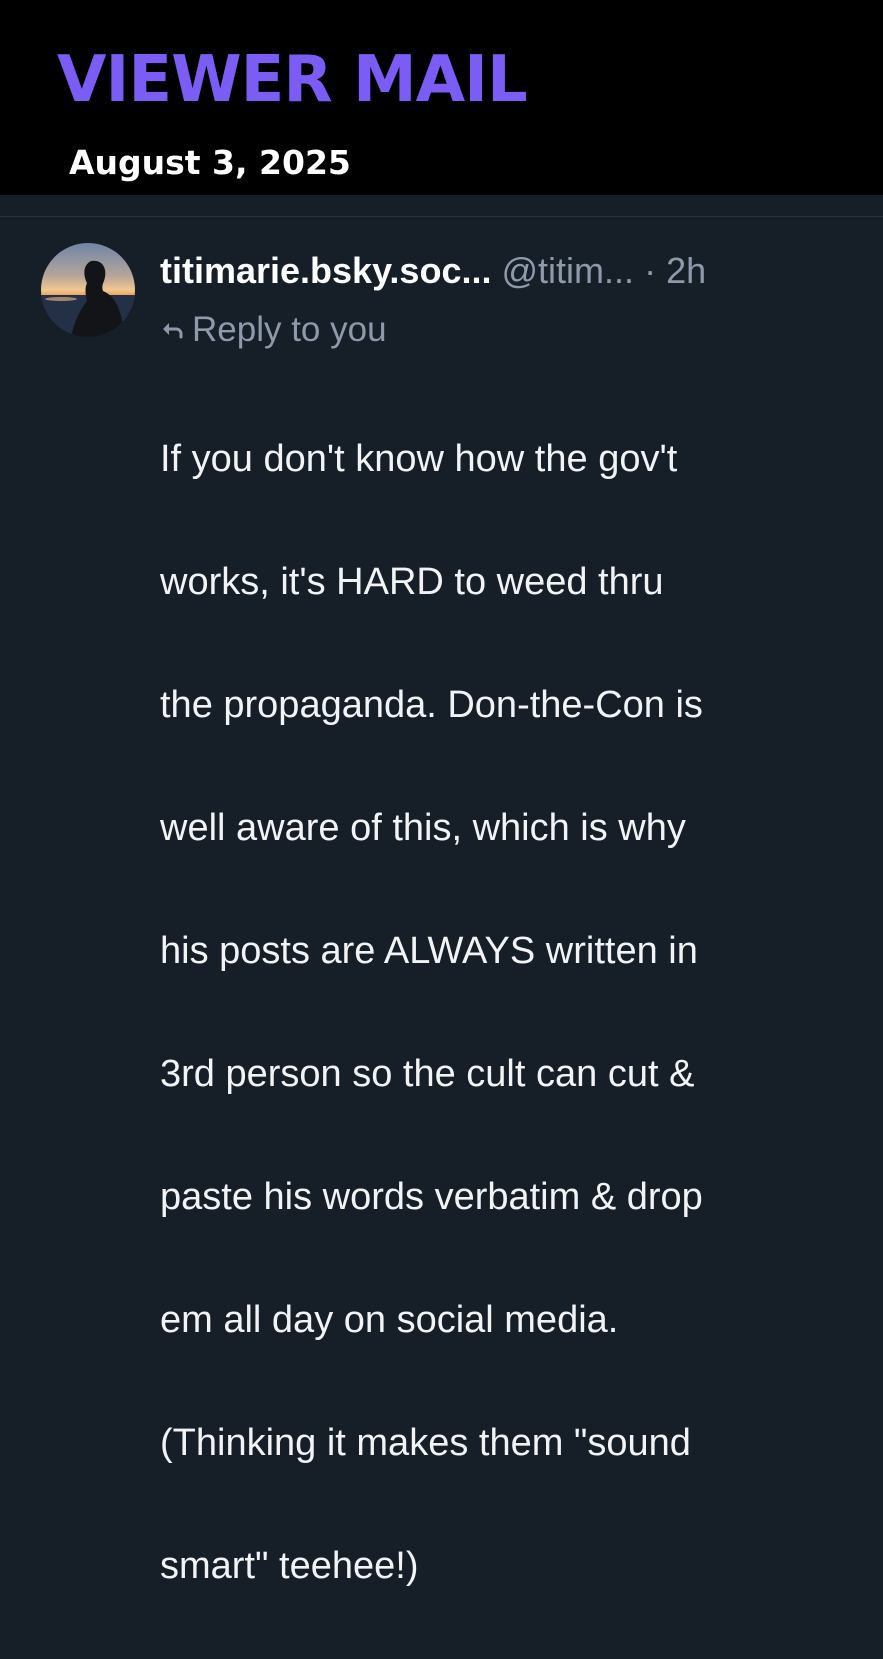 This screenshot has height=1659, width=883. I want to click on post-author-line: titimarie.bsky.soc... @titim... · 2h, so click(433, 271).